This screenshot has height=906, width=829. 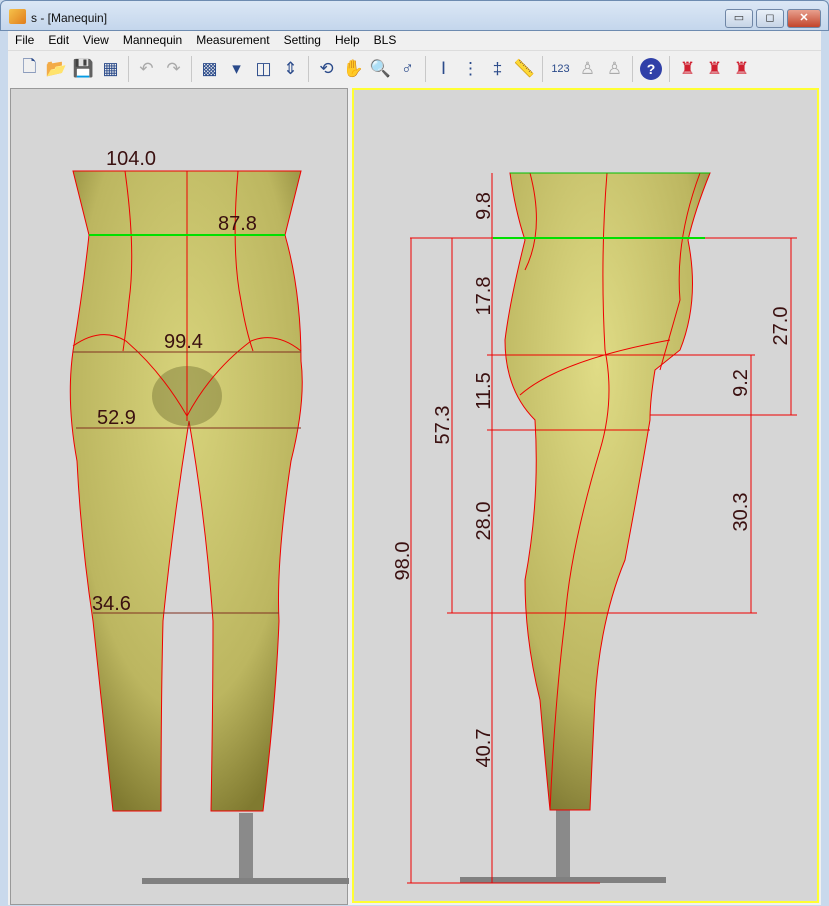 I want to click on label-waist-top: 104.0, so click(x=131, y=159).